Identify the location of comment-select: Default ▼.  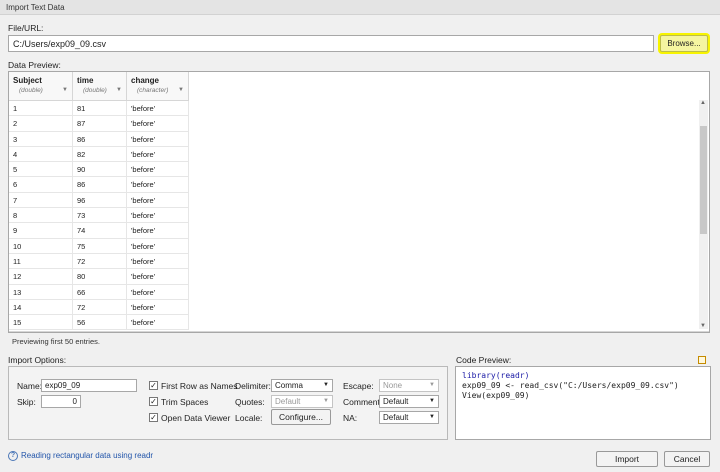
(409, 401).